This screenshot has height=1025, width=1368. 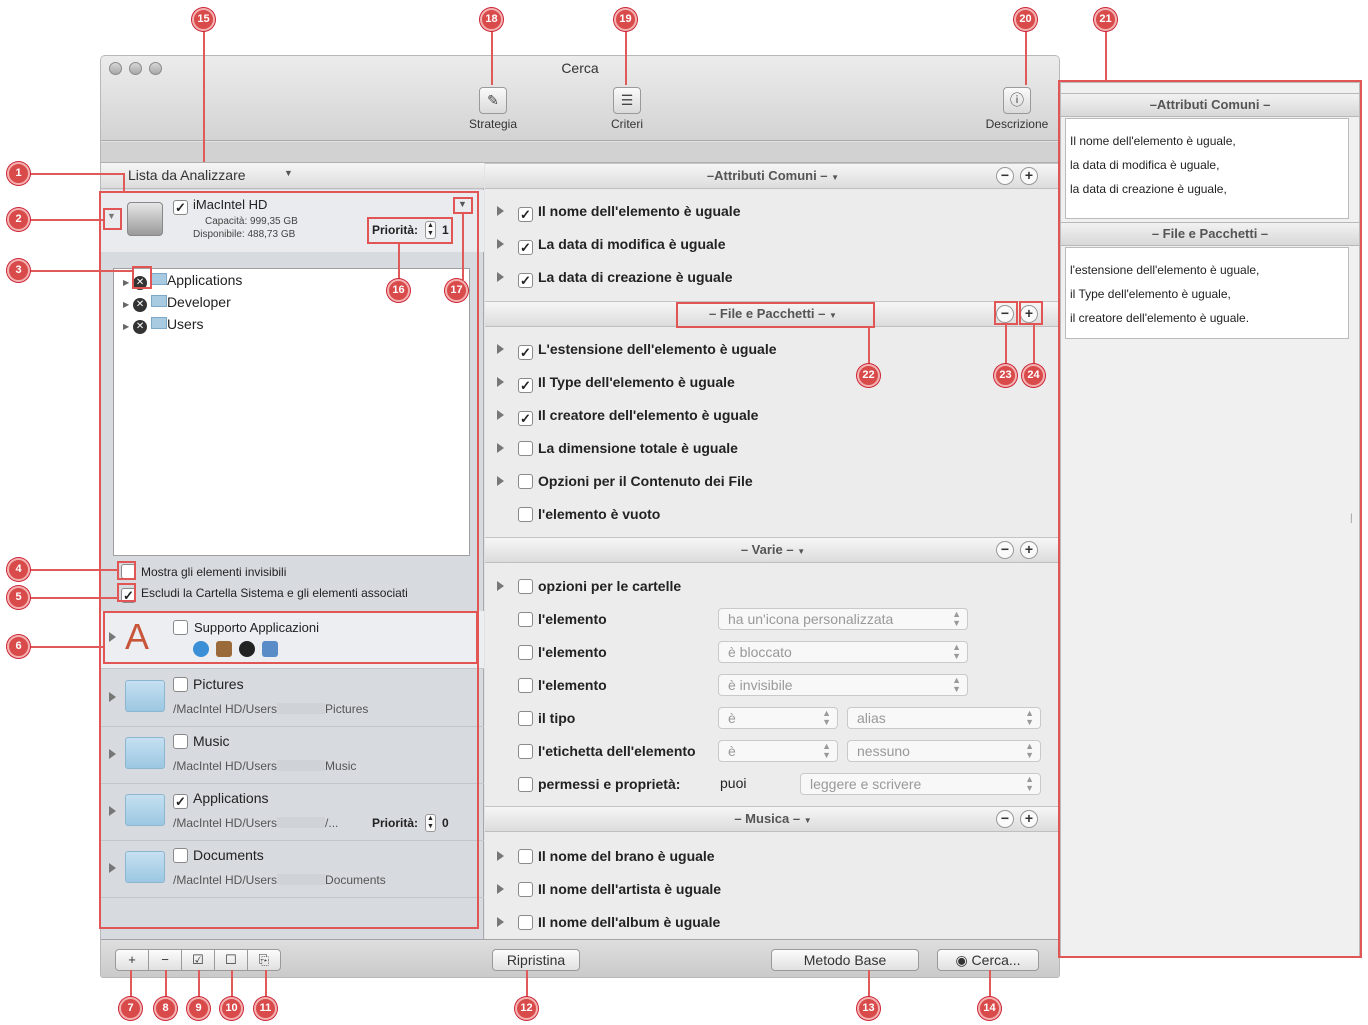 What do you see at coordinates (635, 277) in the screenshot?
I see `criterion-label: La data di creazione è uguale` at bounding box center [635, 277].